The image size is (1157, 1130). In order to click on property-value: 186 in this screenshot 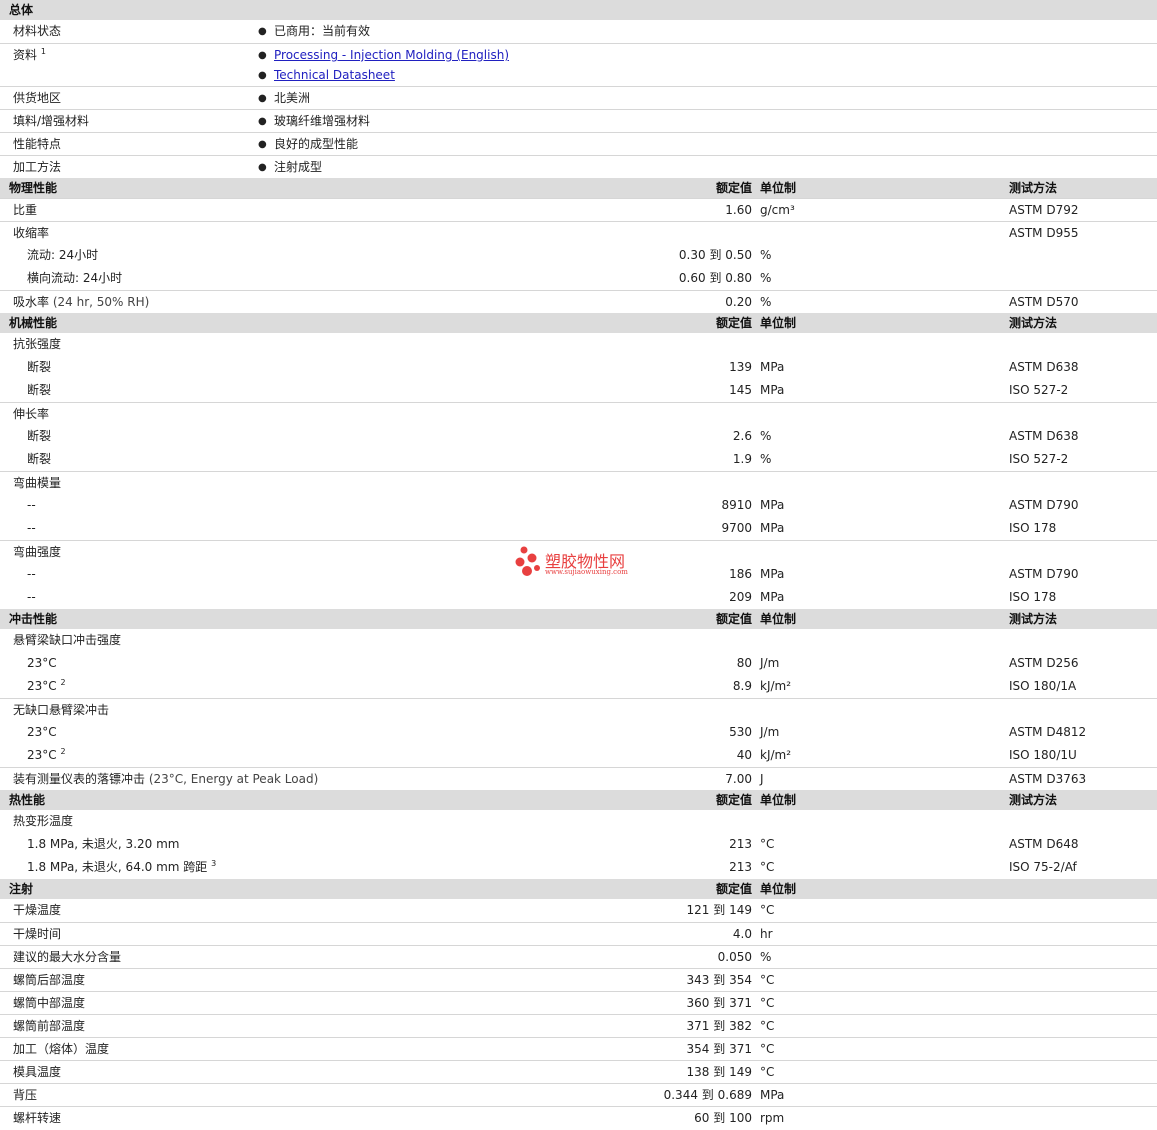, I will do `click(740, 574)`.